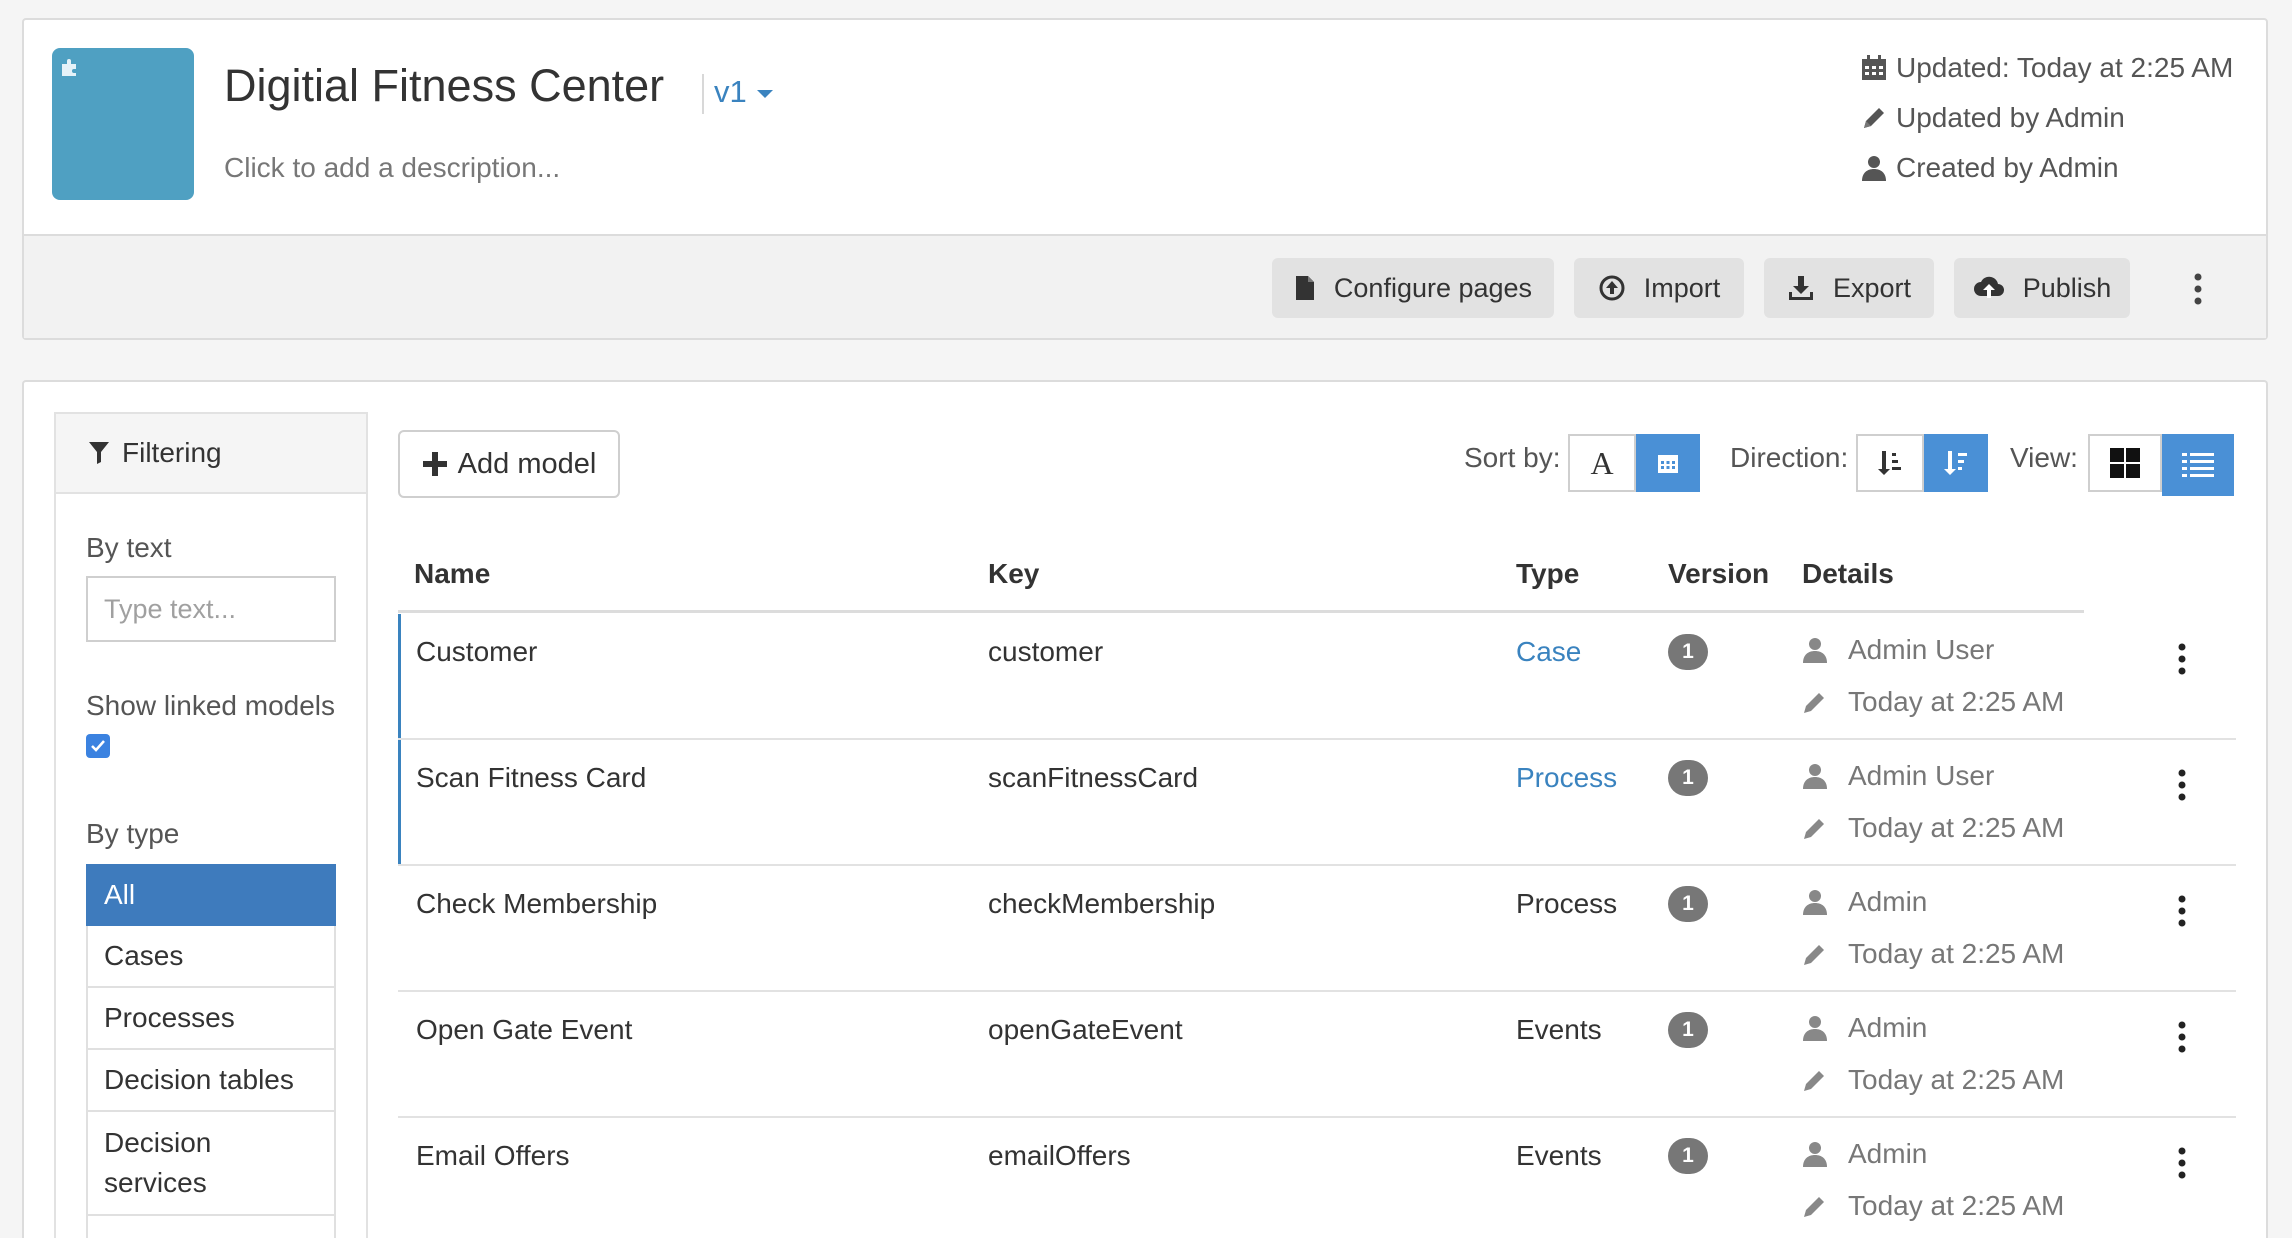  What do you see at coordinates (444, 86) in the screenshot?
I see `app-title: Digitial Fitness Center` at bounding box center [444, 86].